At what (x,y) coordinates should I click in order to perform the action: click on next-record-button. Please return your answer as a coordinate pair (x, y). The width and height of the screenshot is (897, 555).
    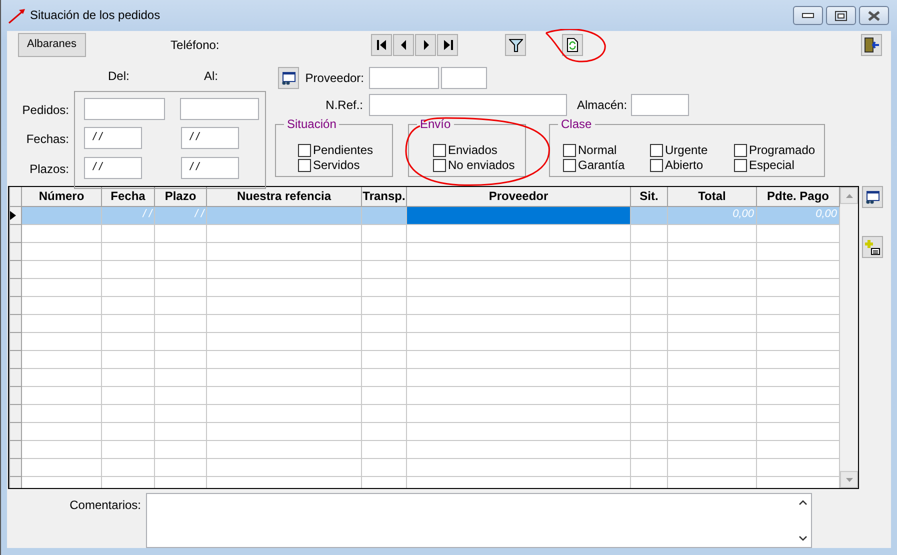
    Looking at the image, I should click on (425, 45).